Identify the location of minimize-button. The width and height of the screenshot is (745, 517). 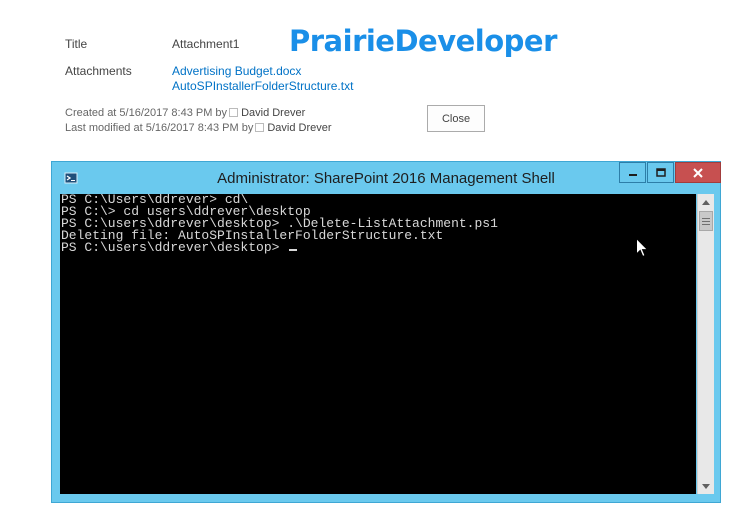
(632, 172).